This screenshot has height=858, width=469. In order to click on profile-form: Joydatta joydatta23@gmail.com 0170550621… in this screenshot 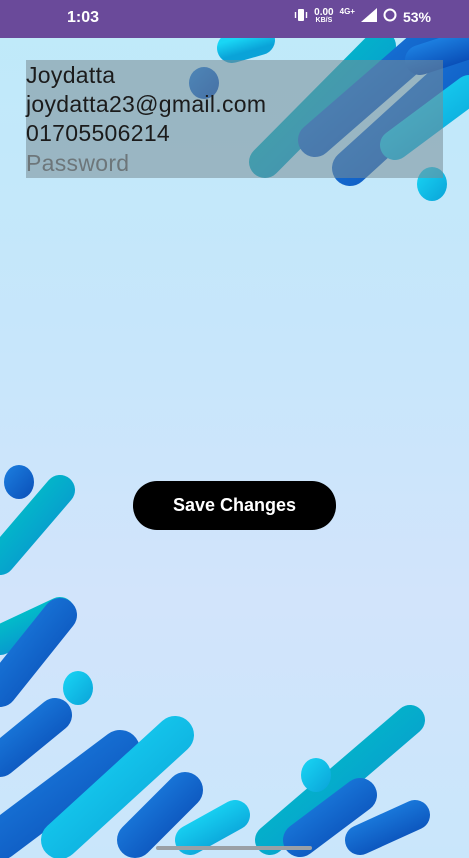, I will do `click(234, 119)`.